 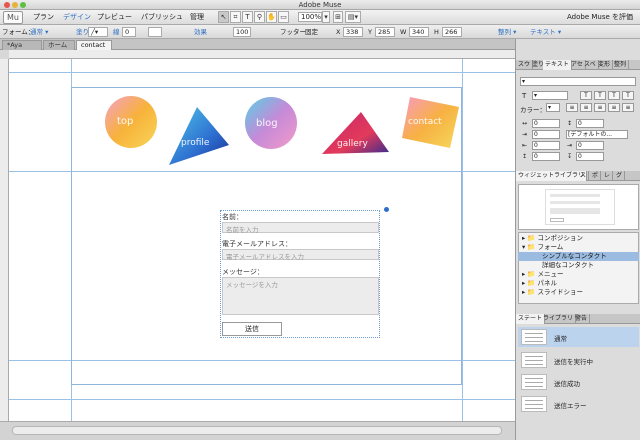 What do you see at coordinates (283, 17) in the screenshot?
I see `rectangle-tool-icon: ▭` at bounding box center [283, 17].